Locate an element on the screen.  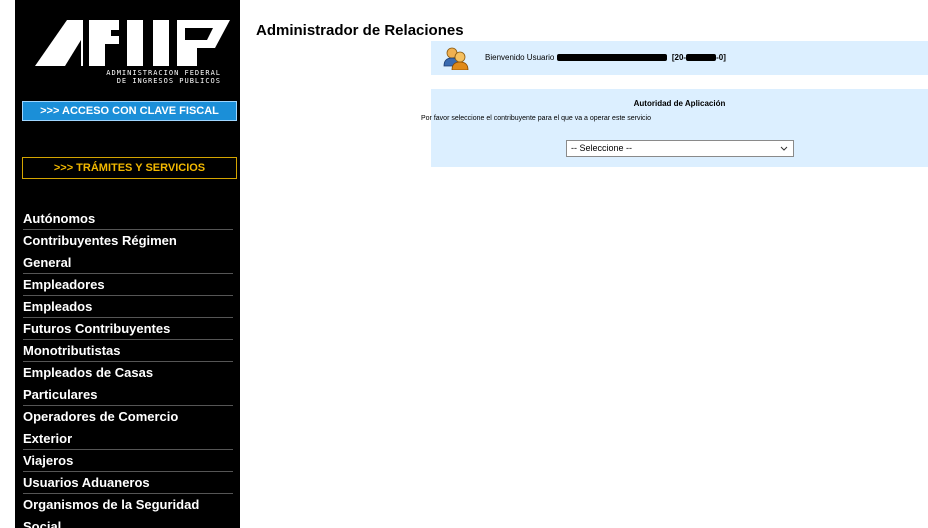
sidebar-item-futuros-contribuyentes: Futuros Contribuyentes is located at coordinates (128, 329).